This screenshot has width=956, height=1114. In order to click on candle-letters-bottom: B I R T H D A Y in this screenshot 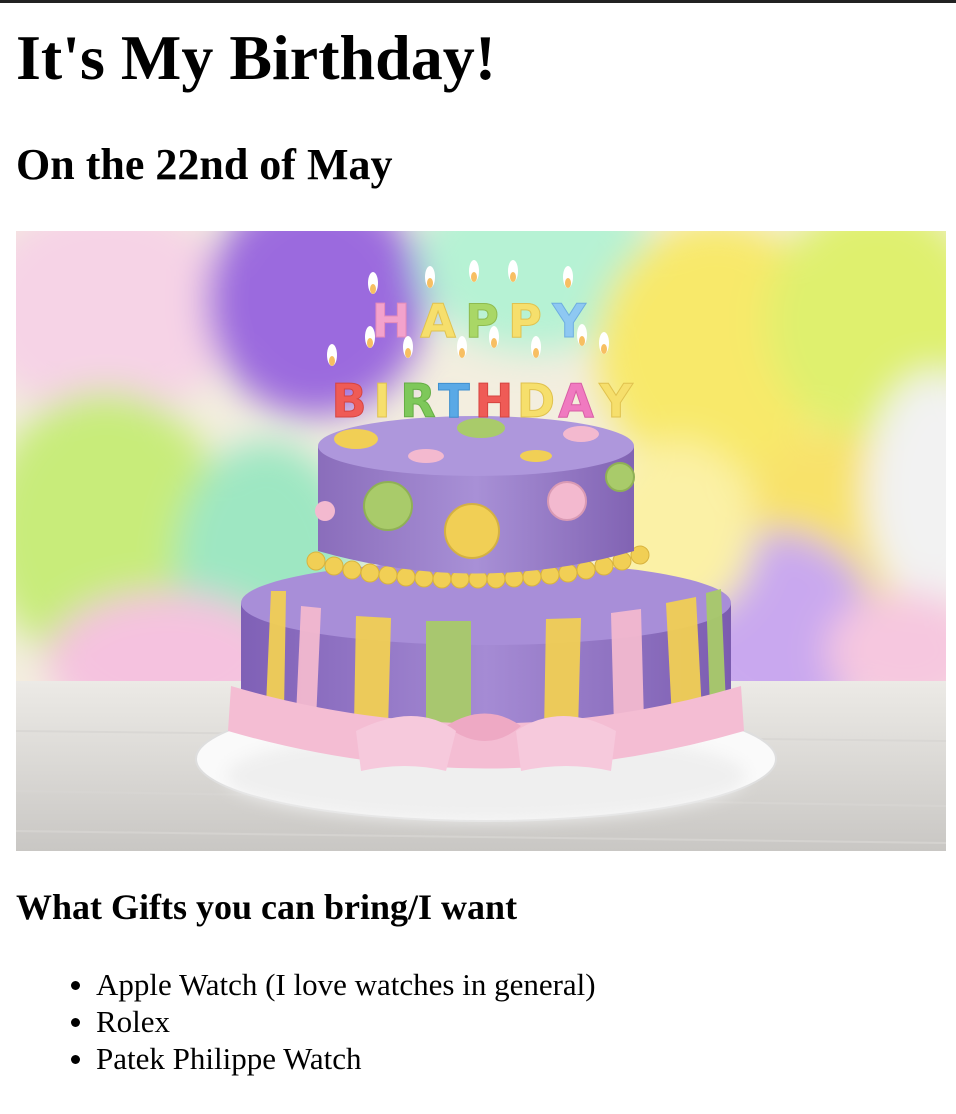, I will do `click(482, 401)`.